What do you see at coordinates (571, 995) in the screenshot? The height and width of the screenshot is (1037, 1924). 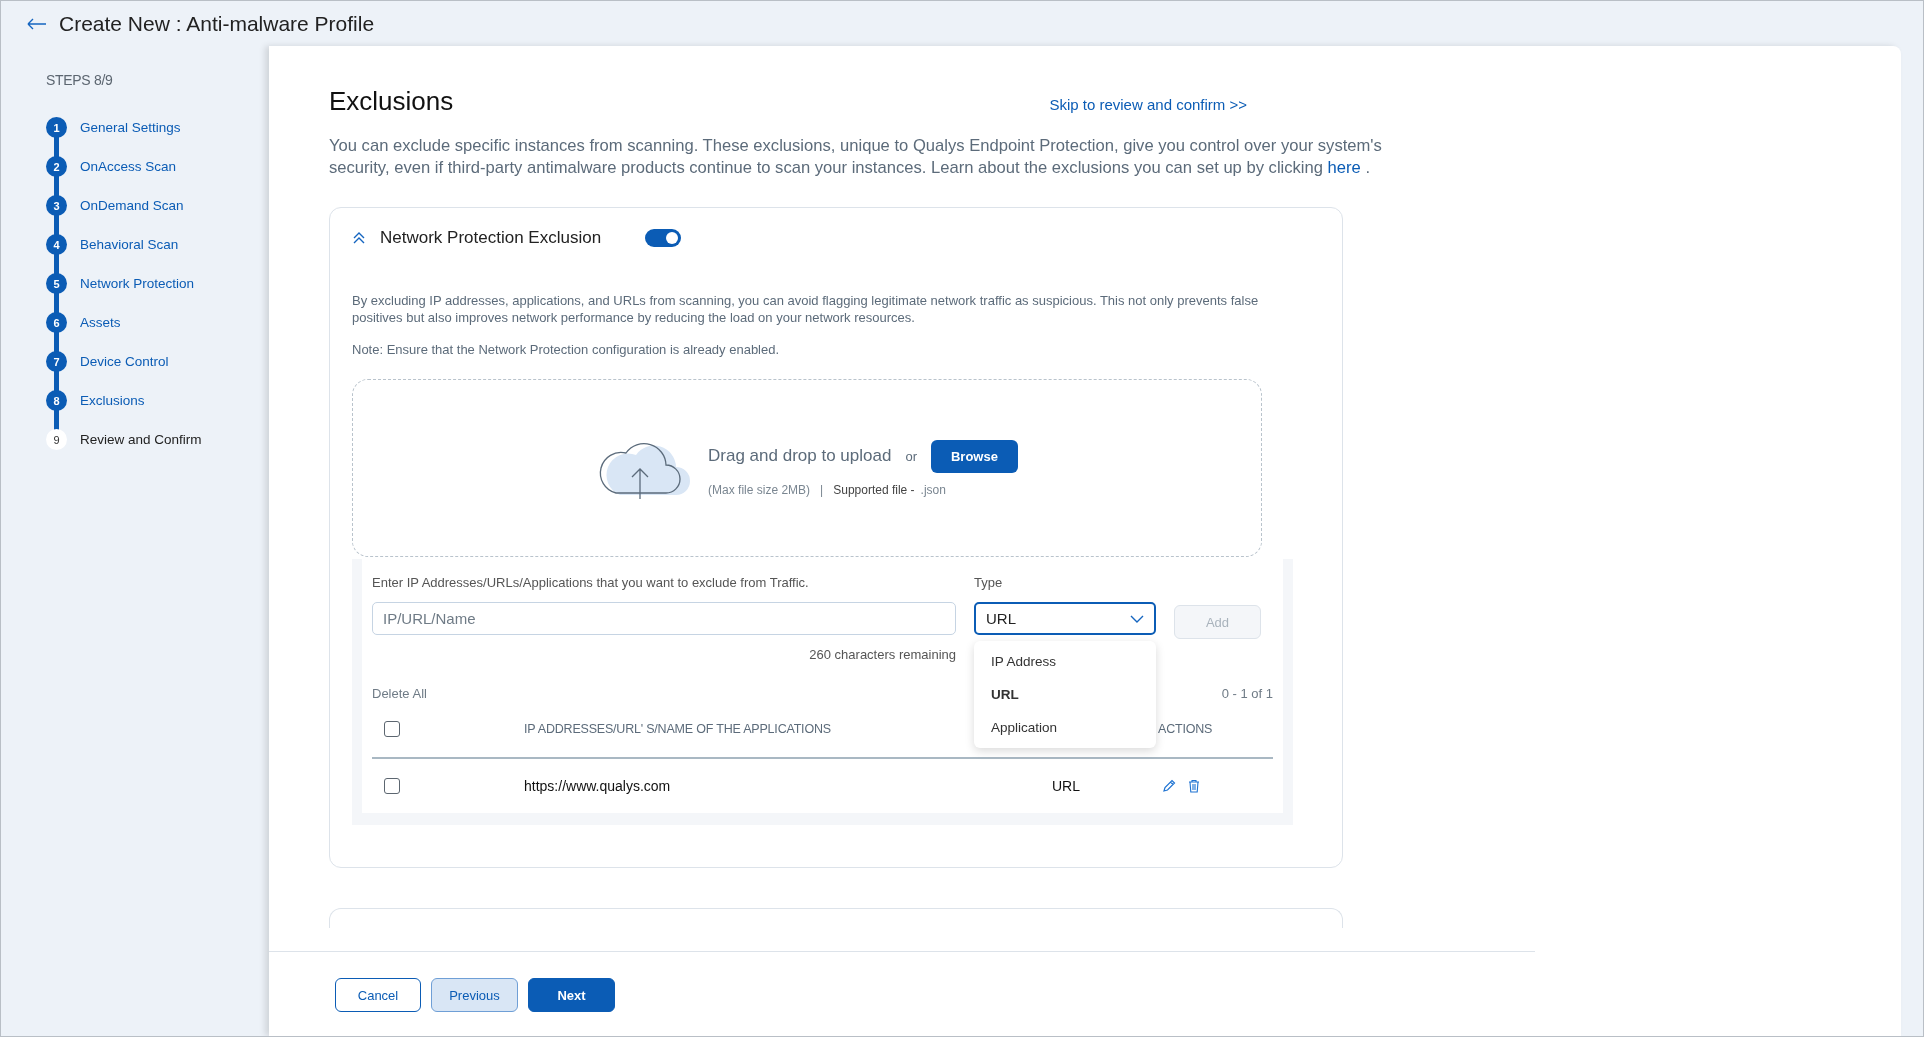 I see `footer-button: Next` at bounding box center [571, 995].